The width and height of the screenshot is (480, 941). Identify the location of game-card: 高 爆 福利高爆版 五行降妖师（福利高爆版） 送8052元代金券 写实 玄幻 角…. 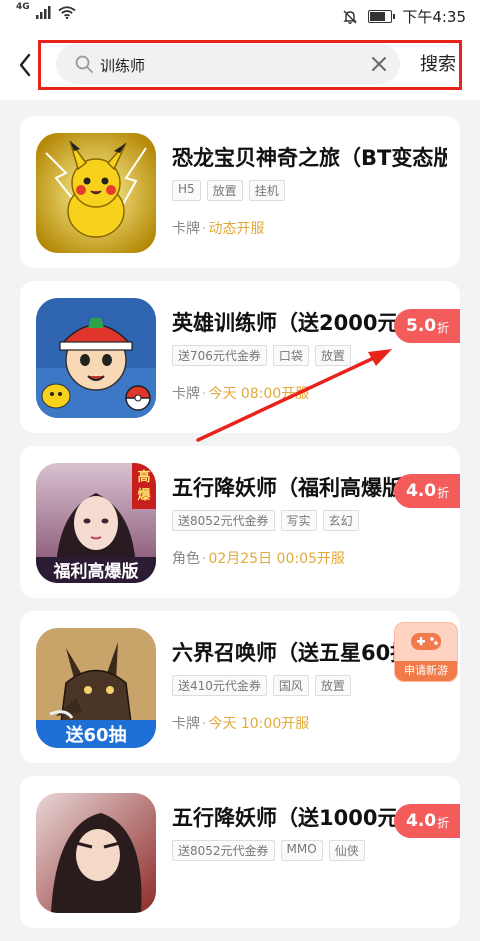
(240, 522).